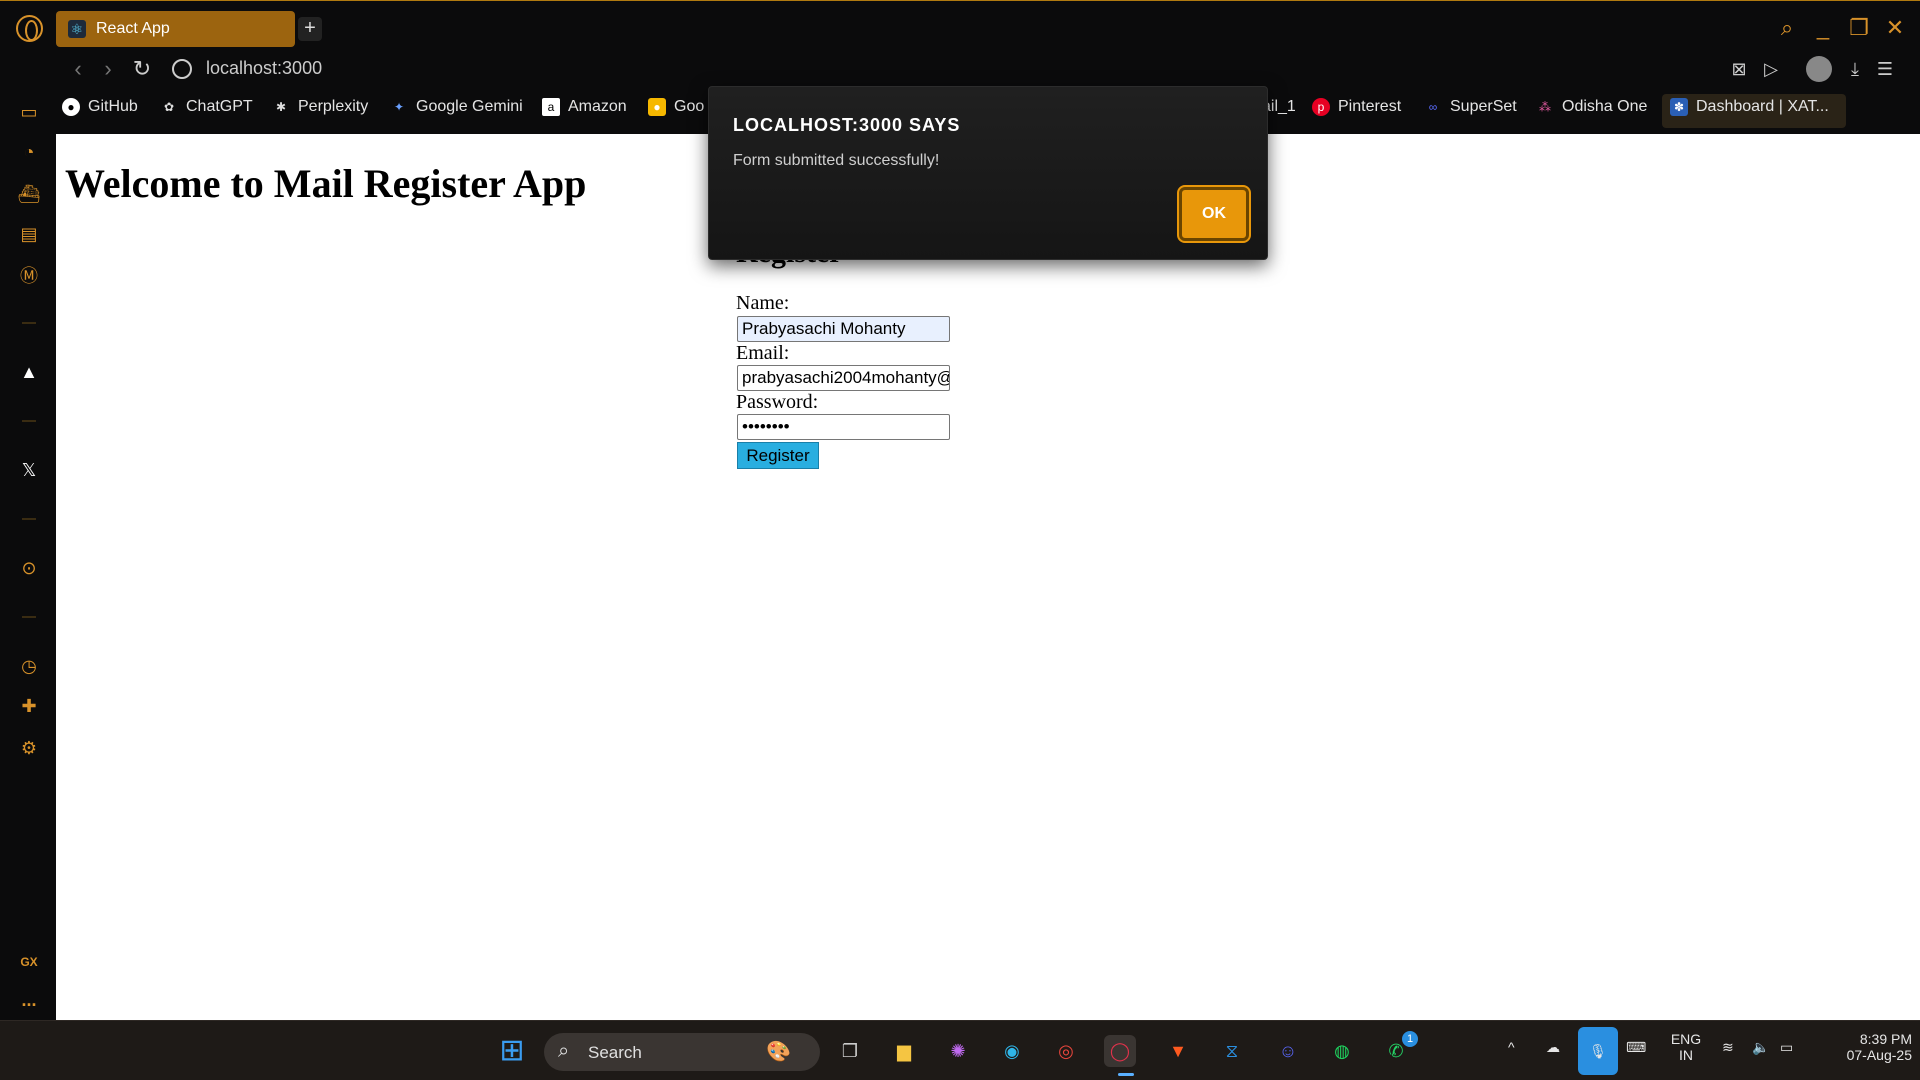 The height and width of the screenshot is (1080, 1920). I want to click on x-twitter-icon: 𝕏, so click(29, 470).